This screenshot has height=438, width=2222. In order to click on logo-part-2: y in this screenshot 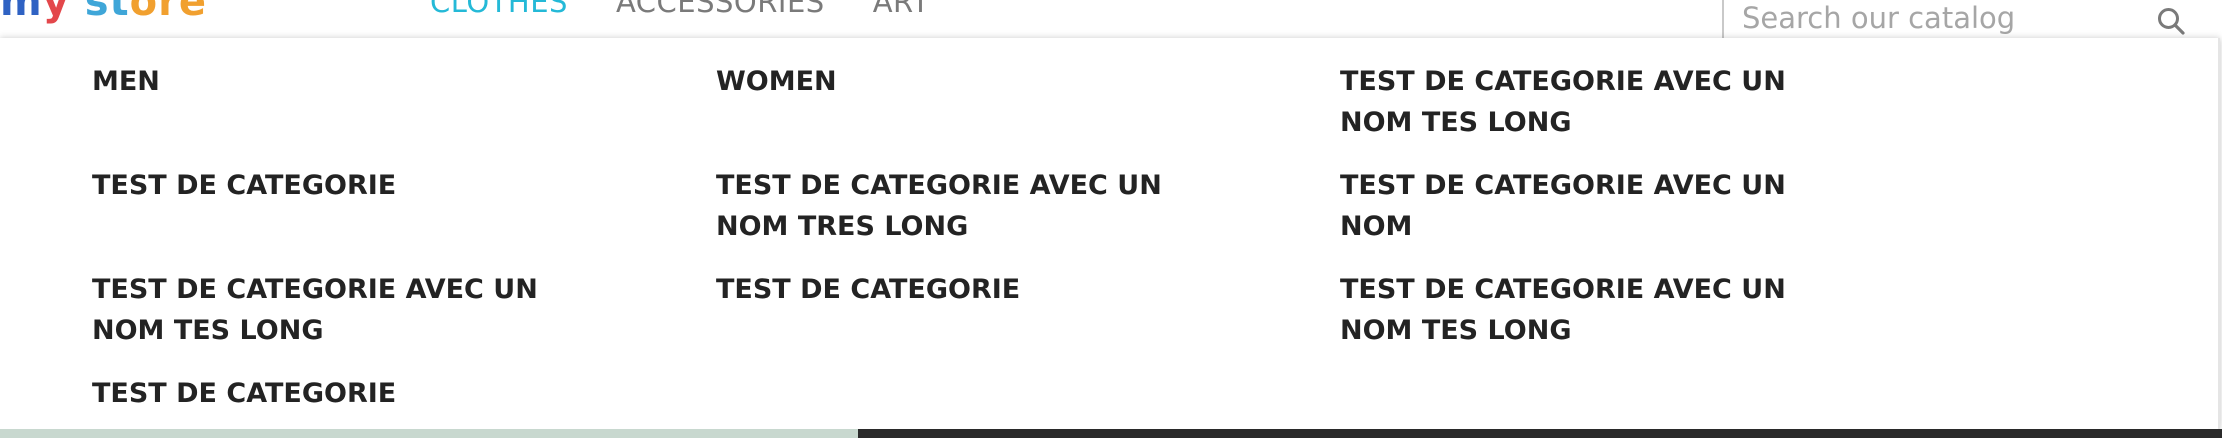, I will do `click(63, 12)`.